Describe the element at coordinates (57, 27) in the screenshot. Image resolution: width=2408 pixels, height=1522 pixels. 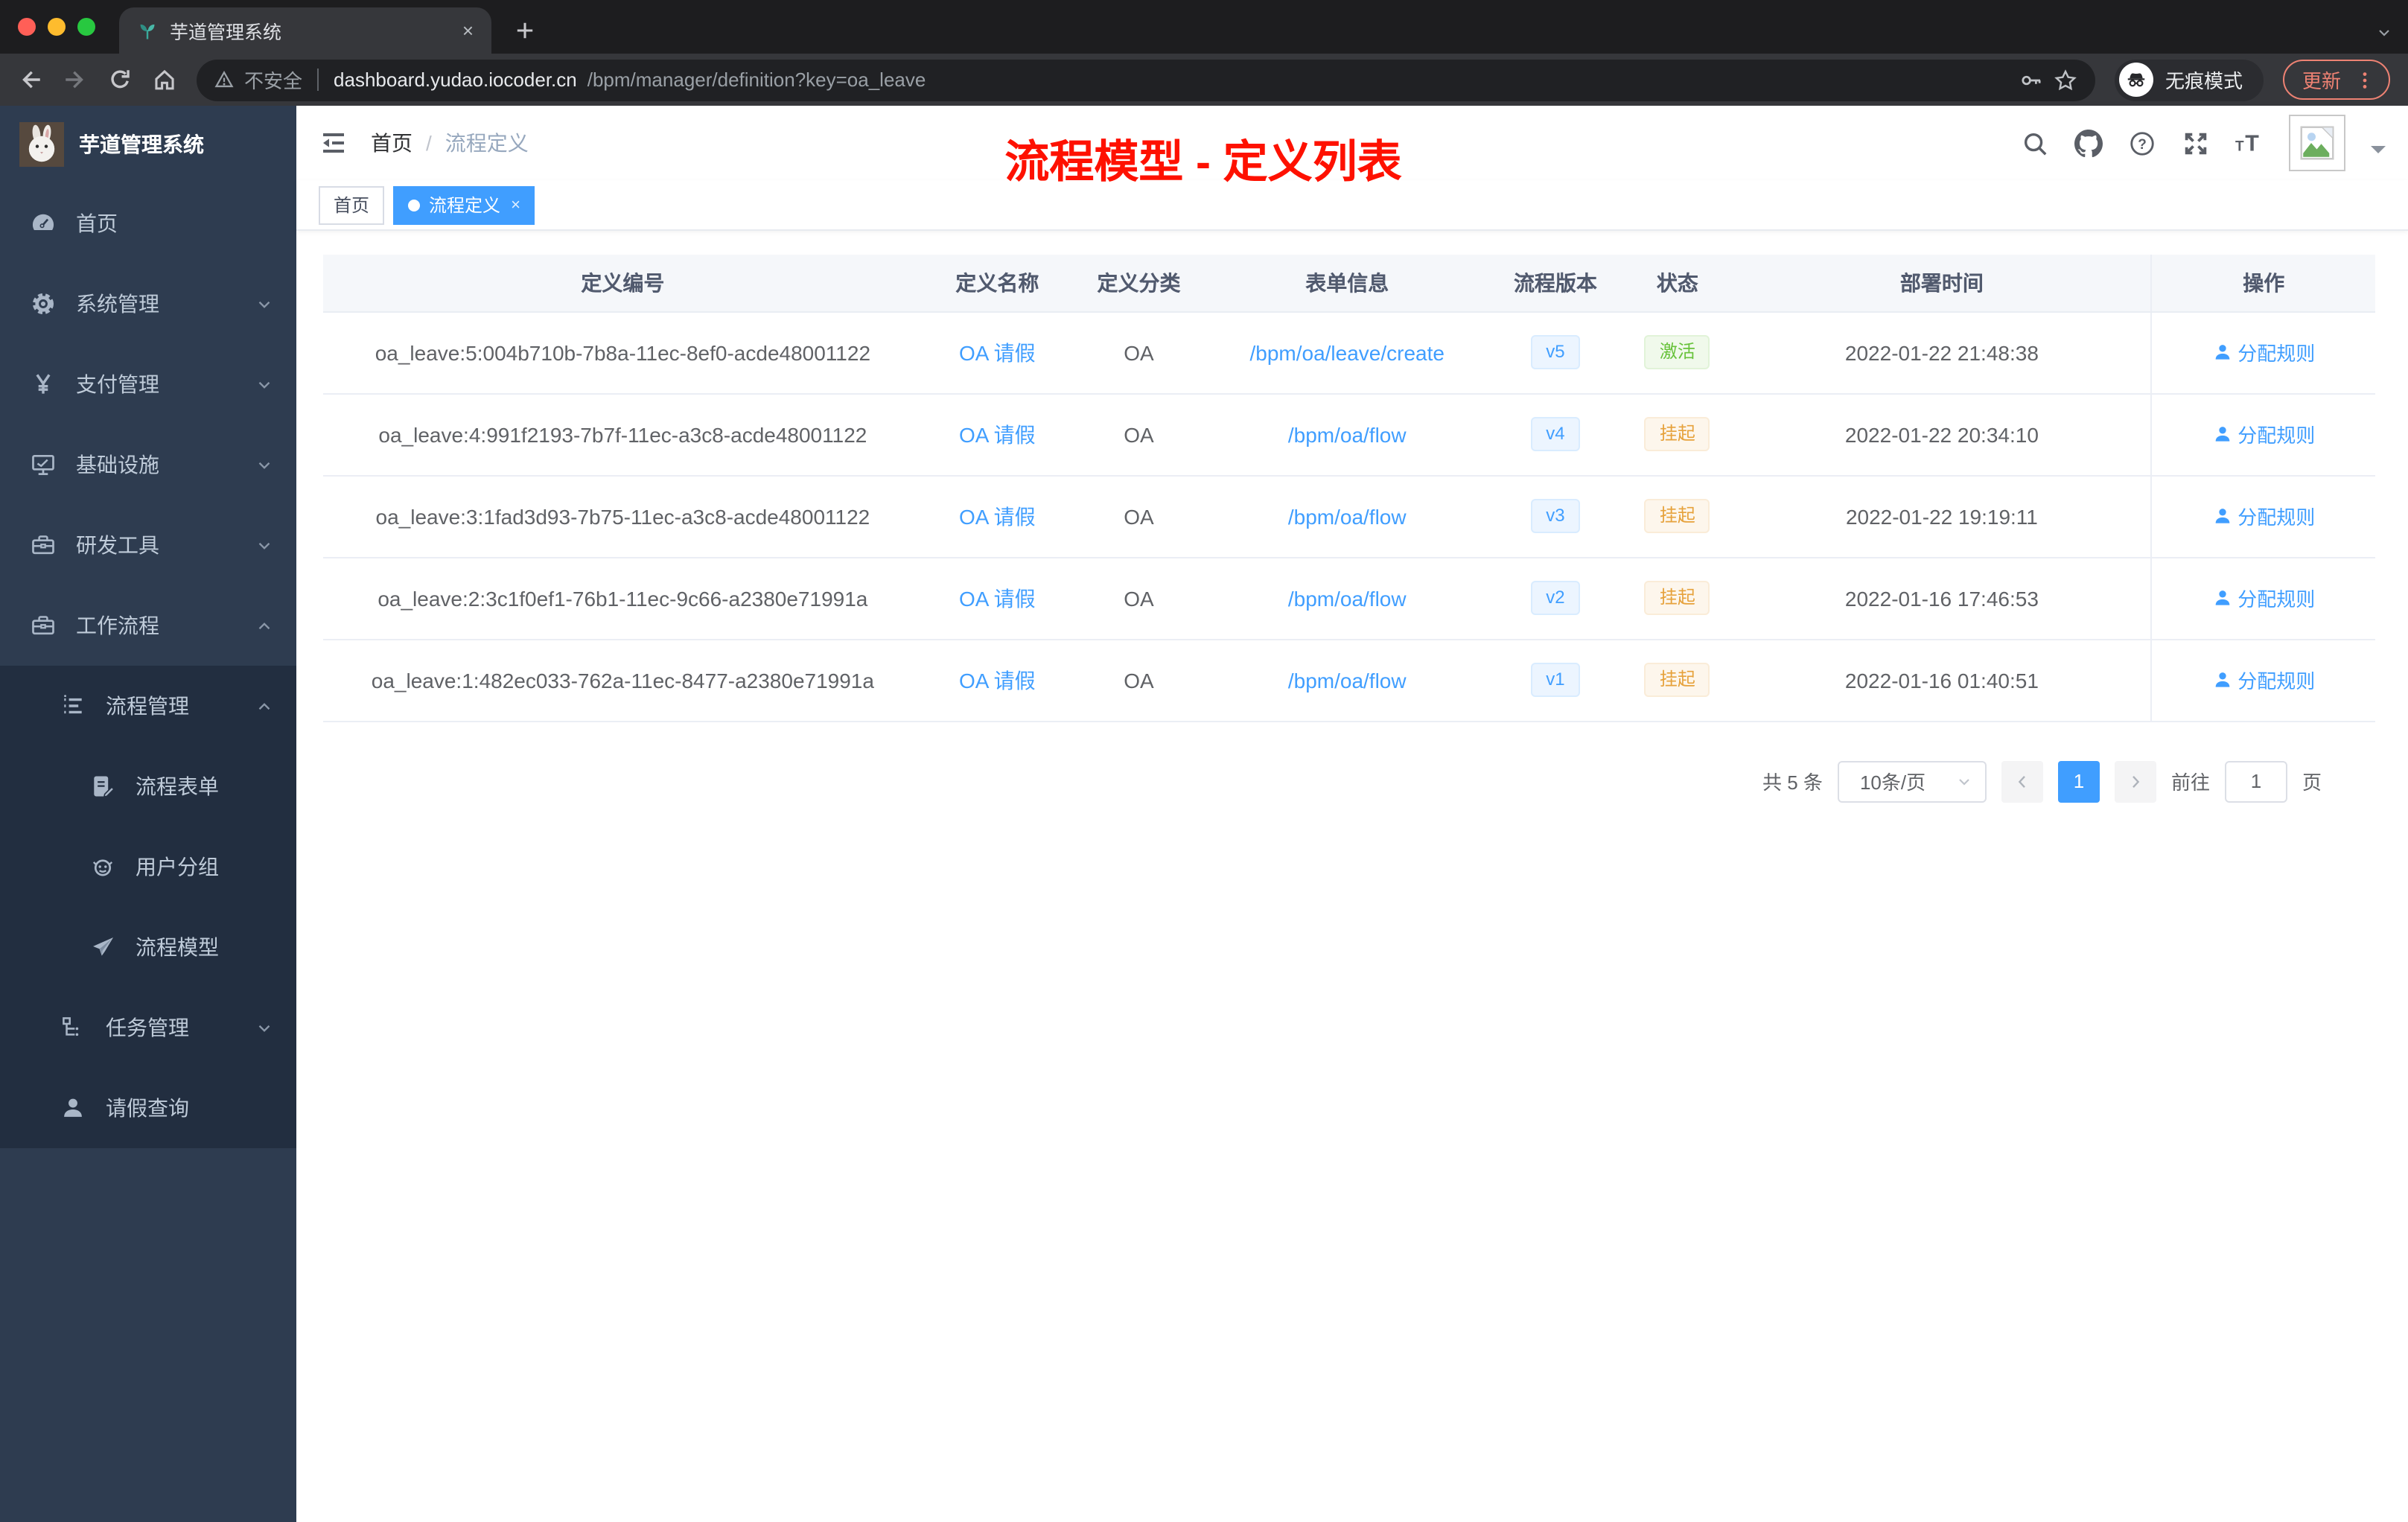
I see `minimize-window-button` at that location.